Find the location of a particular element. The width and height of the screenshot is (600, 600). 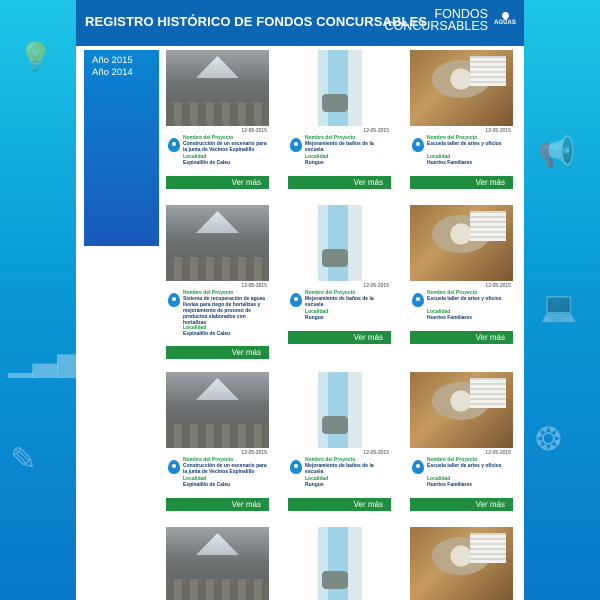

brand-logo: FONDOS CONCURSABLES AGUAS is located at coordinates (451, 20).